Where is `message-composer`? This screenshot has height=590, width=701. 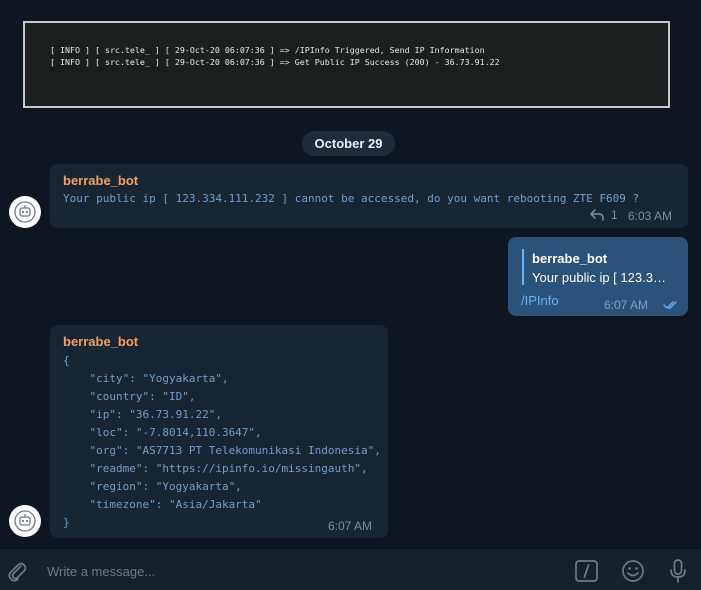
message-composer is located at coordinates (350, 569).